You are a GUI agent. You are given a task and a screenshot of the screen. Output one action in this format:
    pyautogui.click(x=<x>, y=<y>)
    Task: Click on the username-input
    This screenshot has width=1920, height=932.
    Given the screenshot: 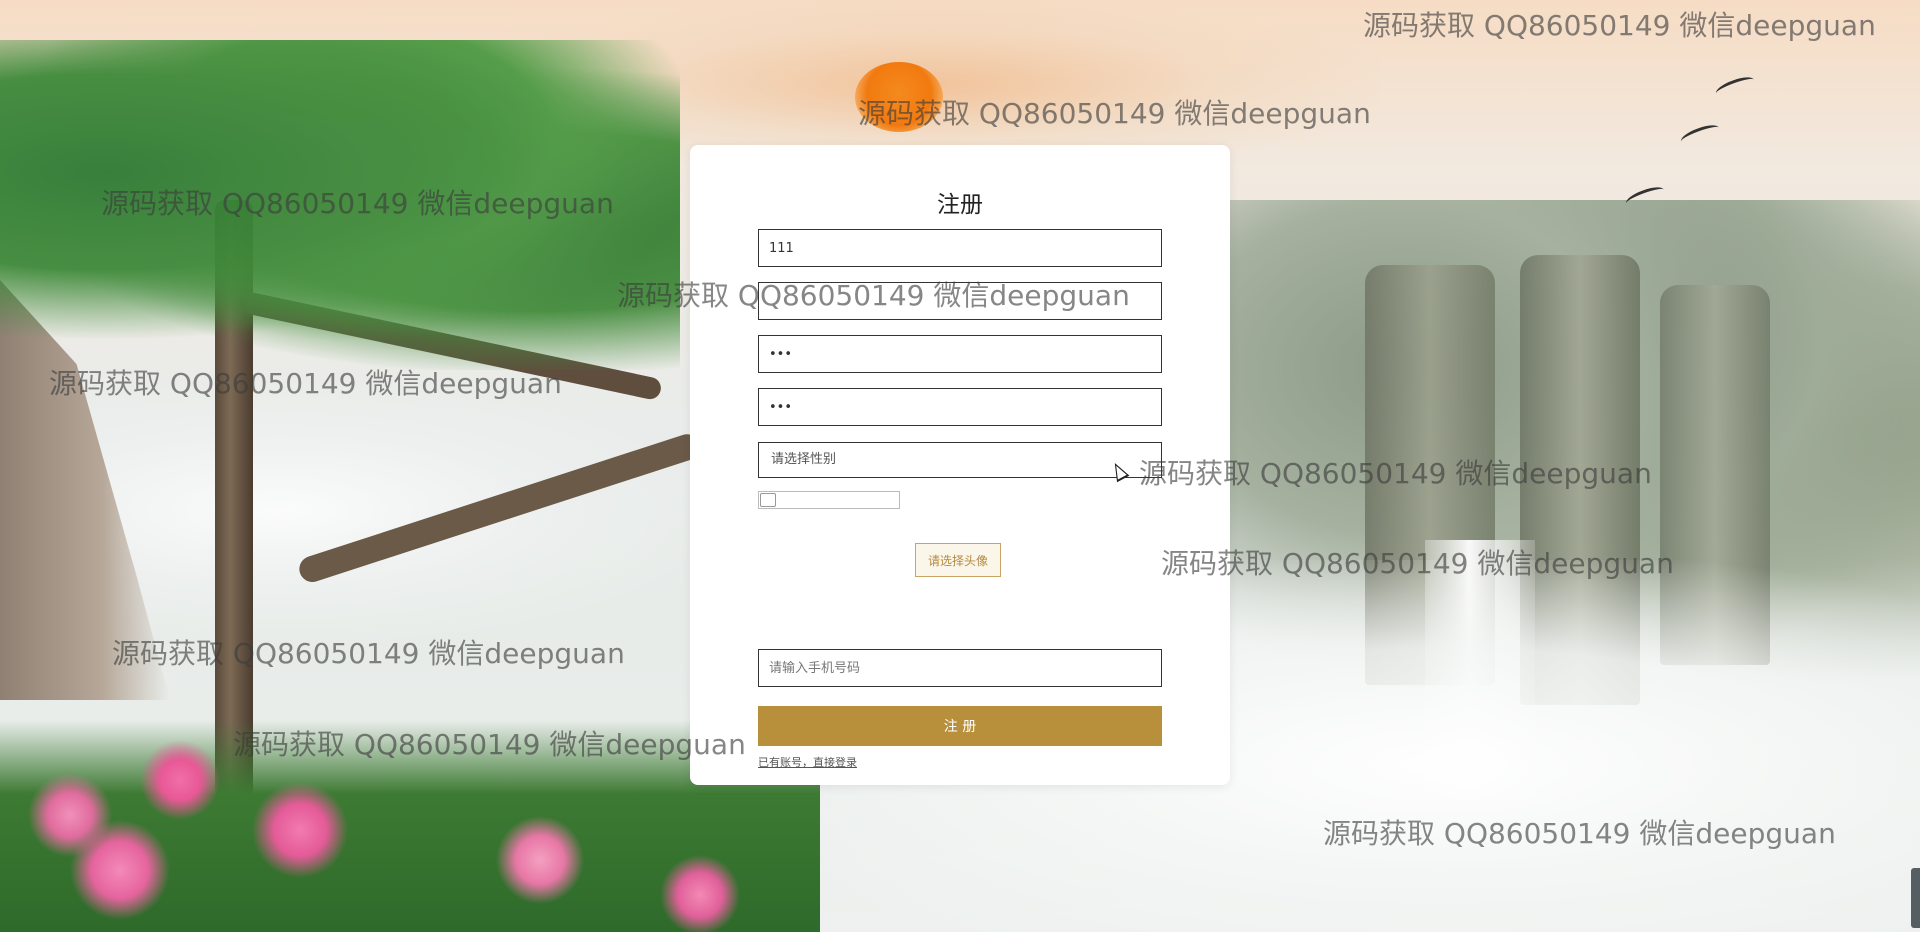 What is the action you would take?
    pyautogui.click(x=960, y=248)
    